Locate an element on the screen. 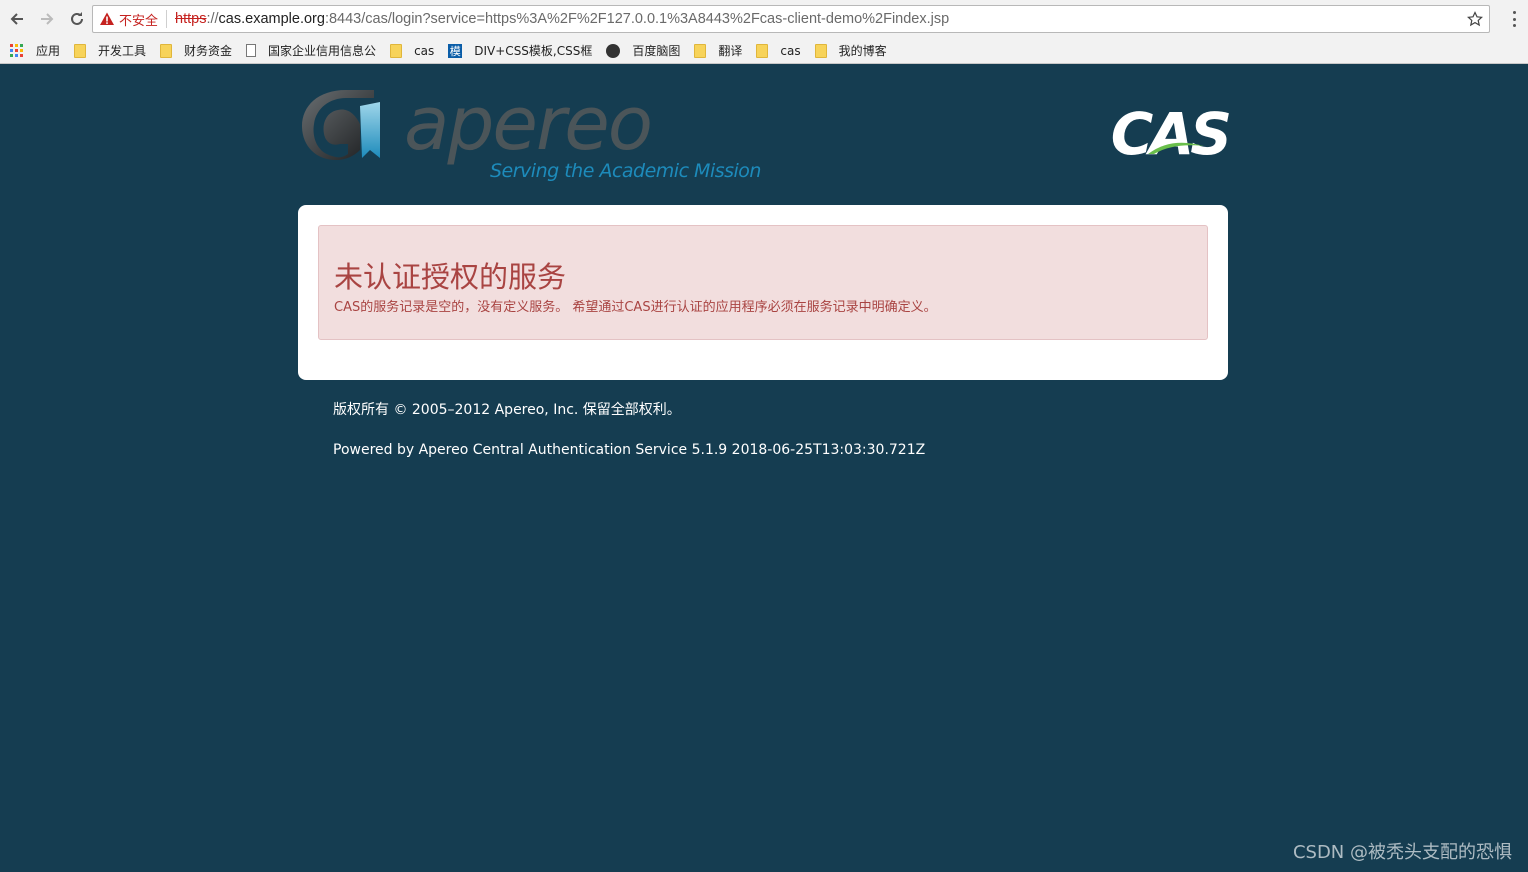 The height and width of the screenshot is (872, 1528). bookmark-label: 翻译 is located at coordinates (730, 51).